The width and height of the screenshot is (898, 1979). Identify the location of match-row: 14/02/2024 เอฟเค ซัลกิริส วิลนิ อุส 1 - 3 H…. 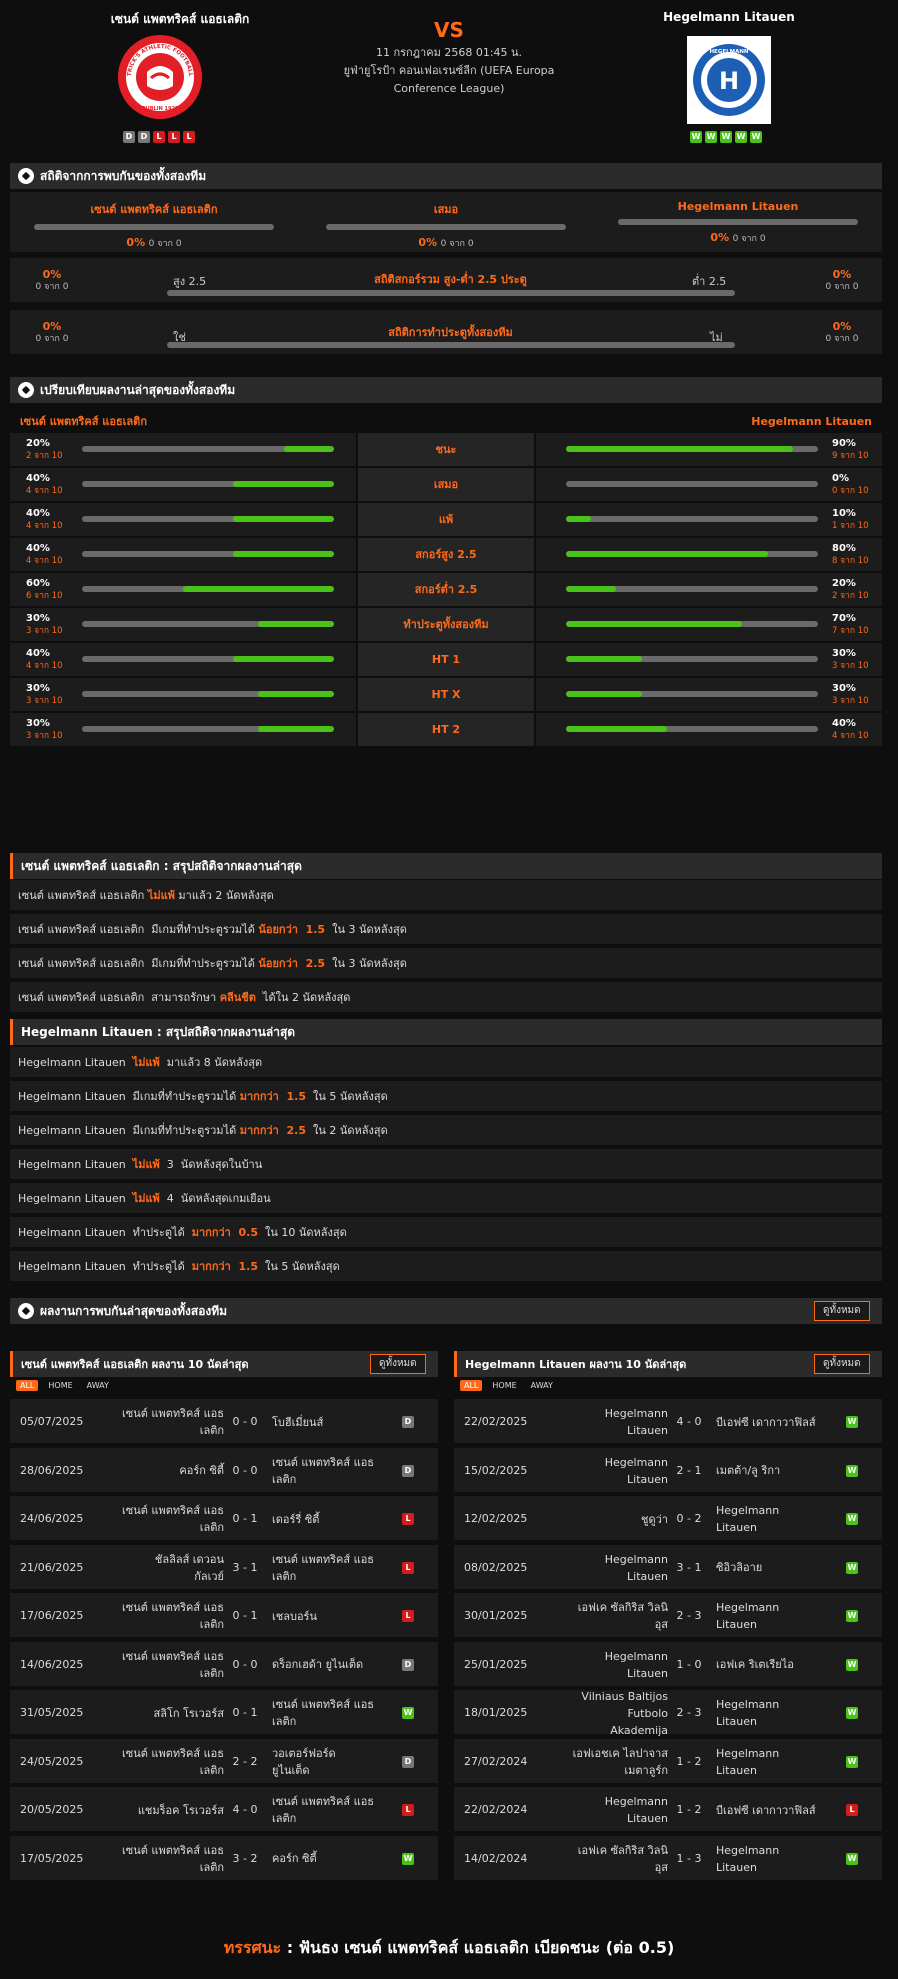
(668, 1858).